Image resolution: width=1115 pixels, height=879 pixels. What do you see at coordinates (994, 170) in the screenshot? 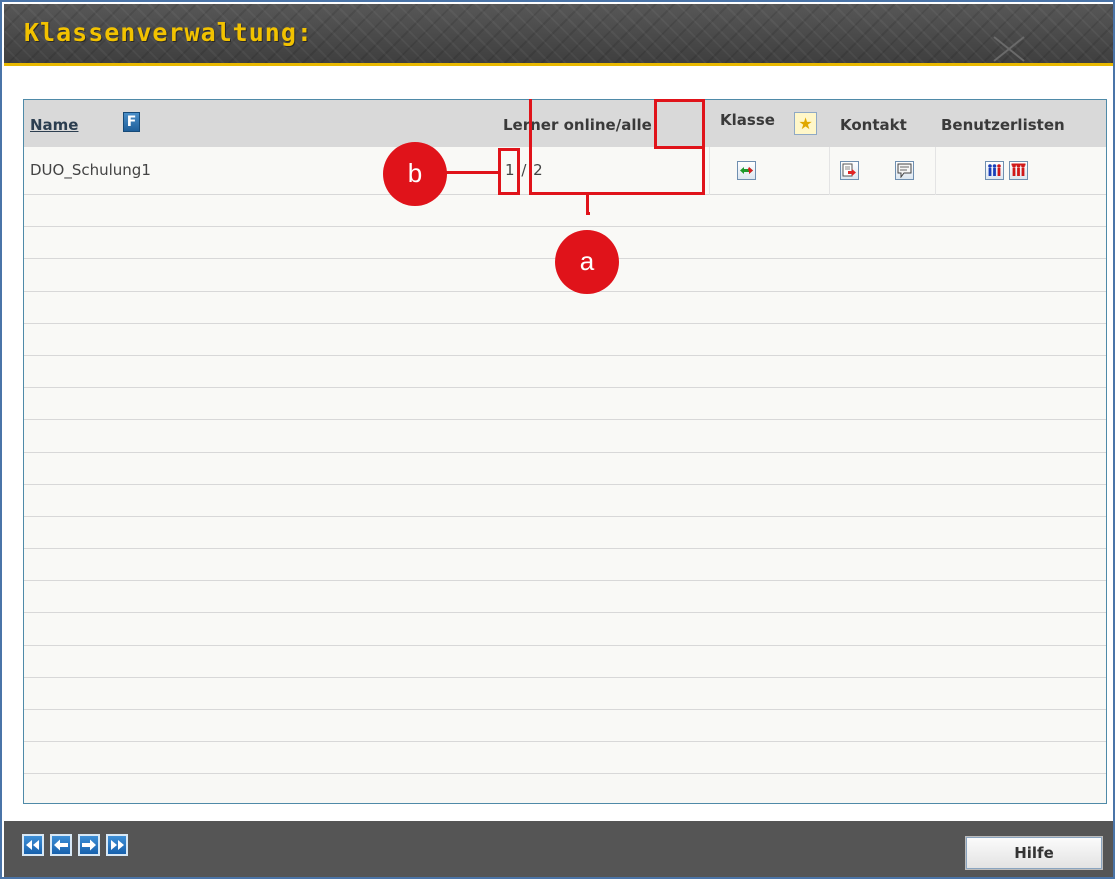
I see `user-list-blue-icon` at bounding box center [994, 170].